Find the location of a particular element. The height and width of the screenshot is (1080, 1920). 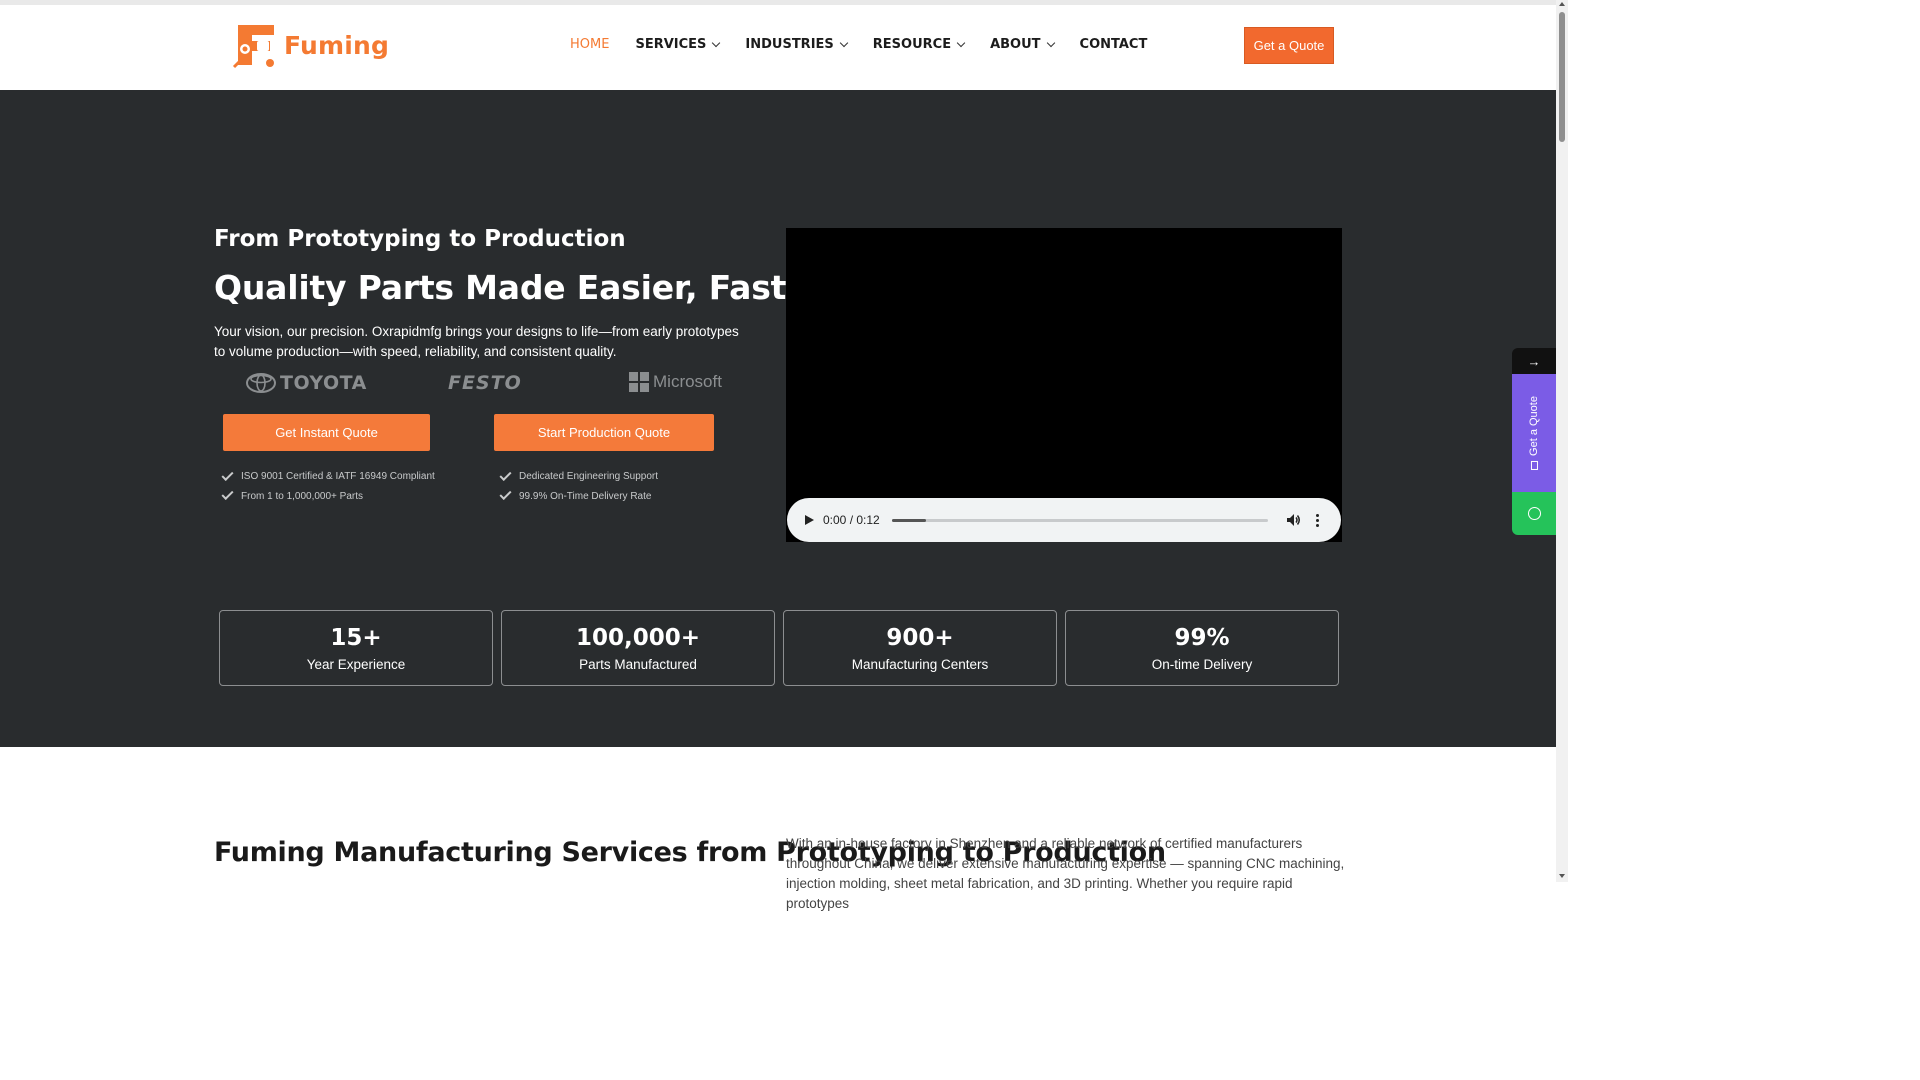

stat-label: Parts Manufactured is located at coordinates (638, 664).